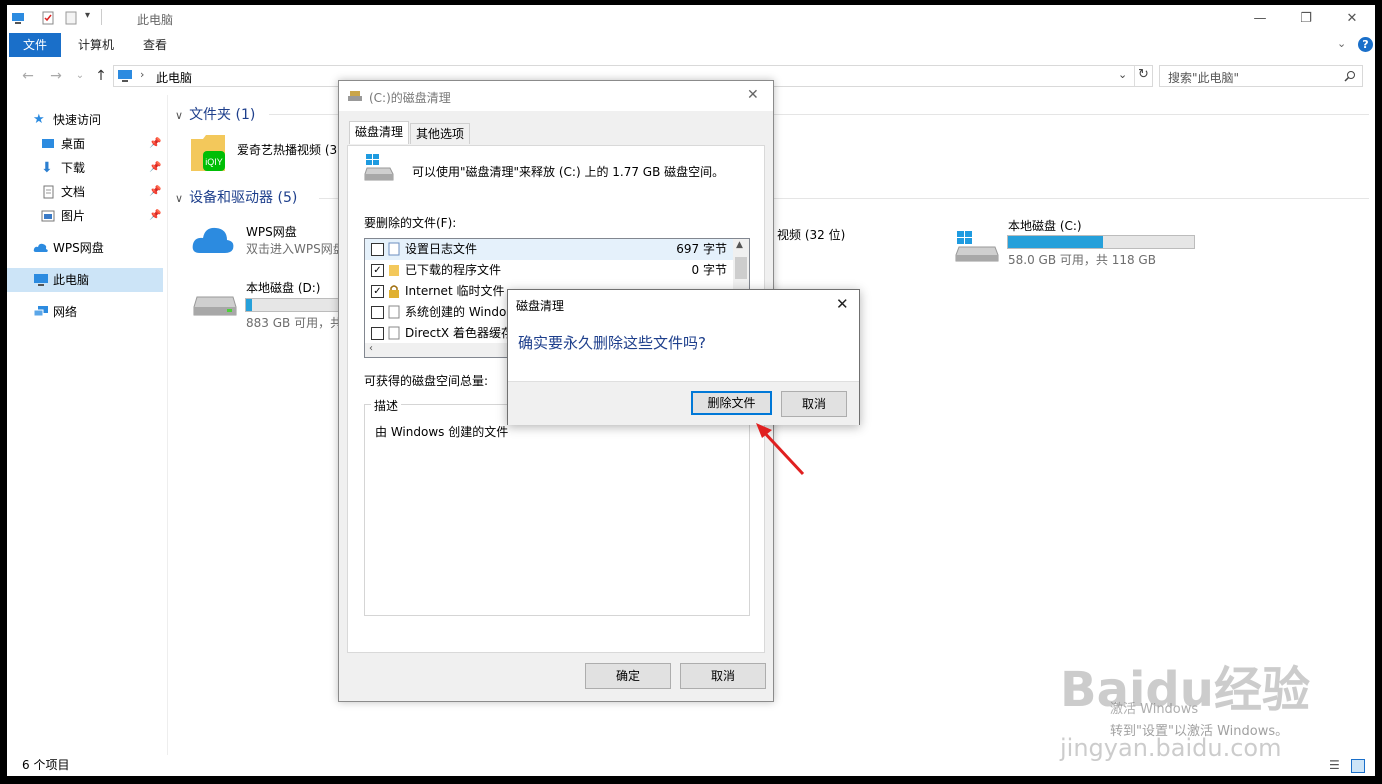 This screenshot has height=784, width=1382. Describe the element at coordinates (222, 115) in the screenshot. I see `group-title: 文件夹 (1)` at that location.